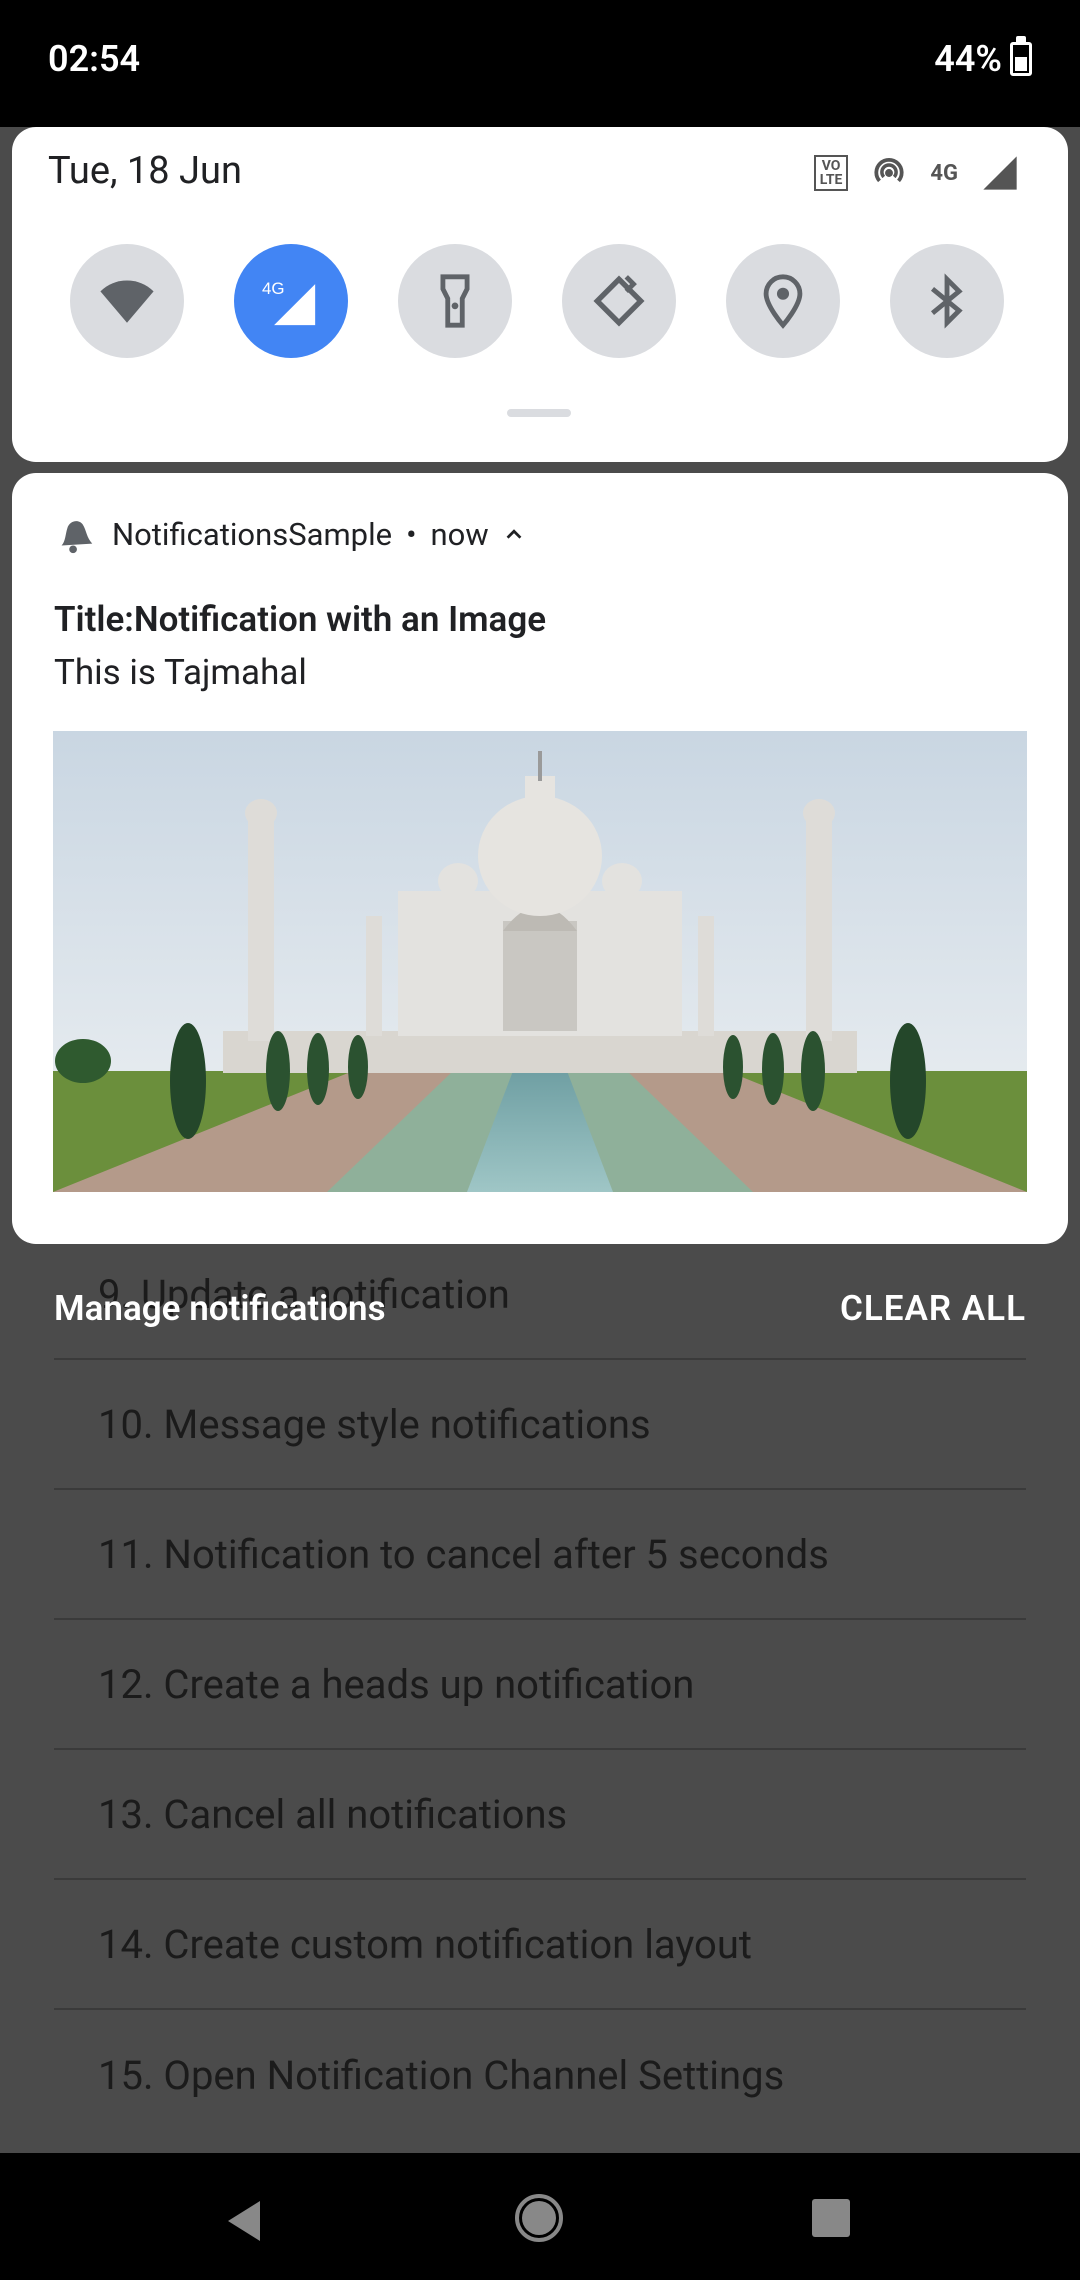  Describe the element at coordinates (441, 2075) in the screenshot. I see `list-item-label: 15. Open Notification Channel Settings` at that location.